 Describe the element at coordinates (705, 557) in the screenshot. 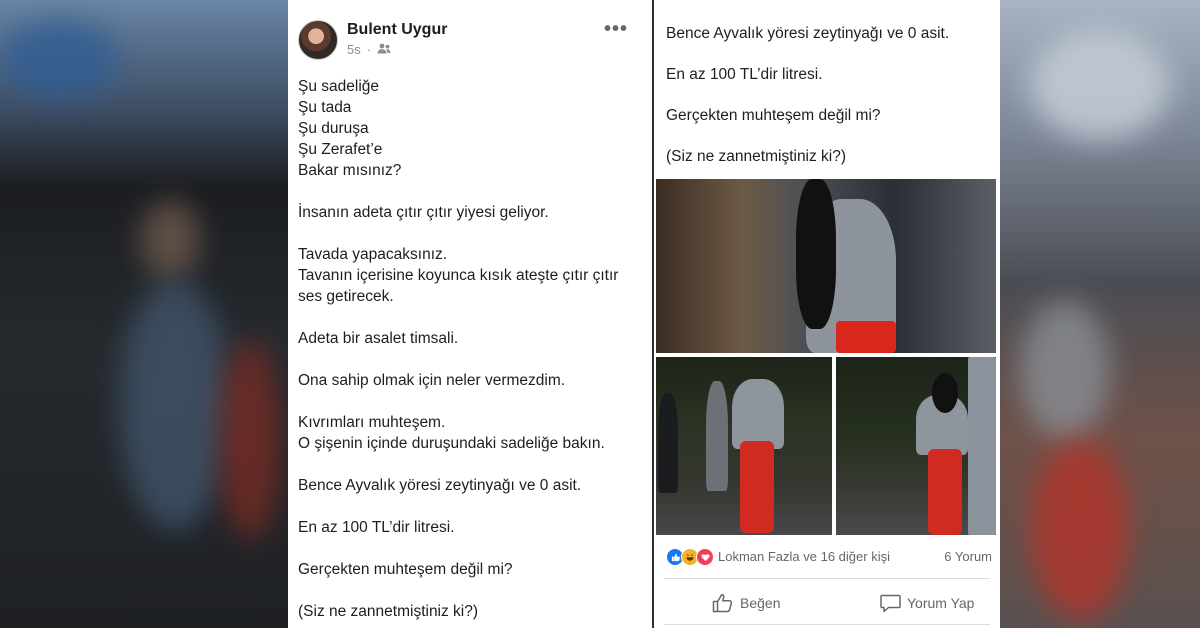

I see `love-reaction-icon` at that location.